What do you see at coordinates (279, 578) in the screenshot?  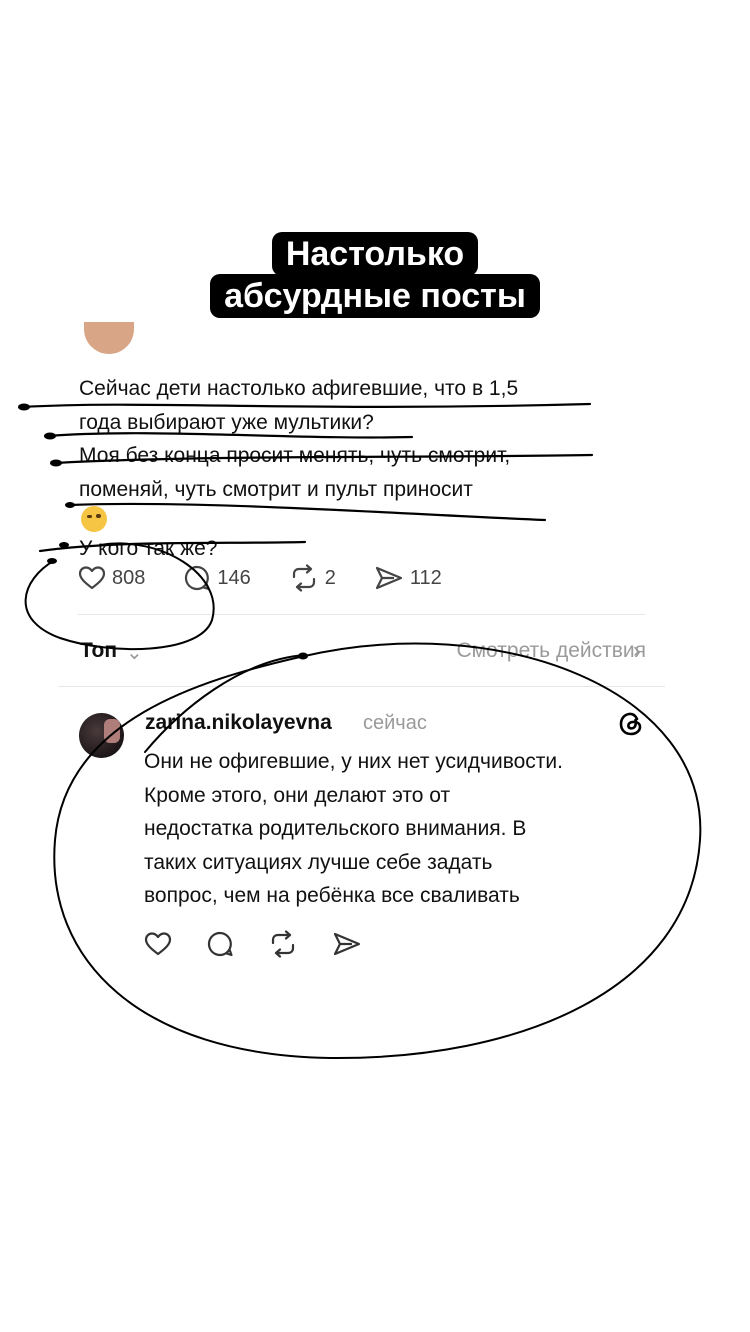 I see `post-stats: 808 146 2 112` at bounding box center [279, 578].